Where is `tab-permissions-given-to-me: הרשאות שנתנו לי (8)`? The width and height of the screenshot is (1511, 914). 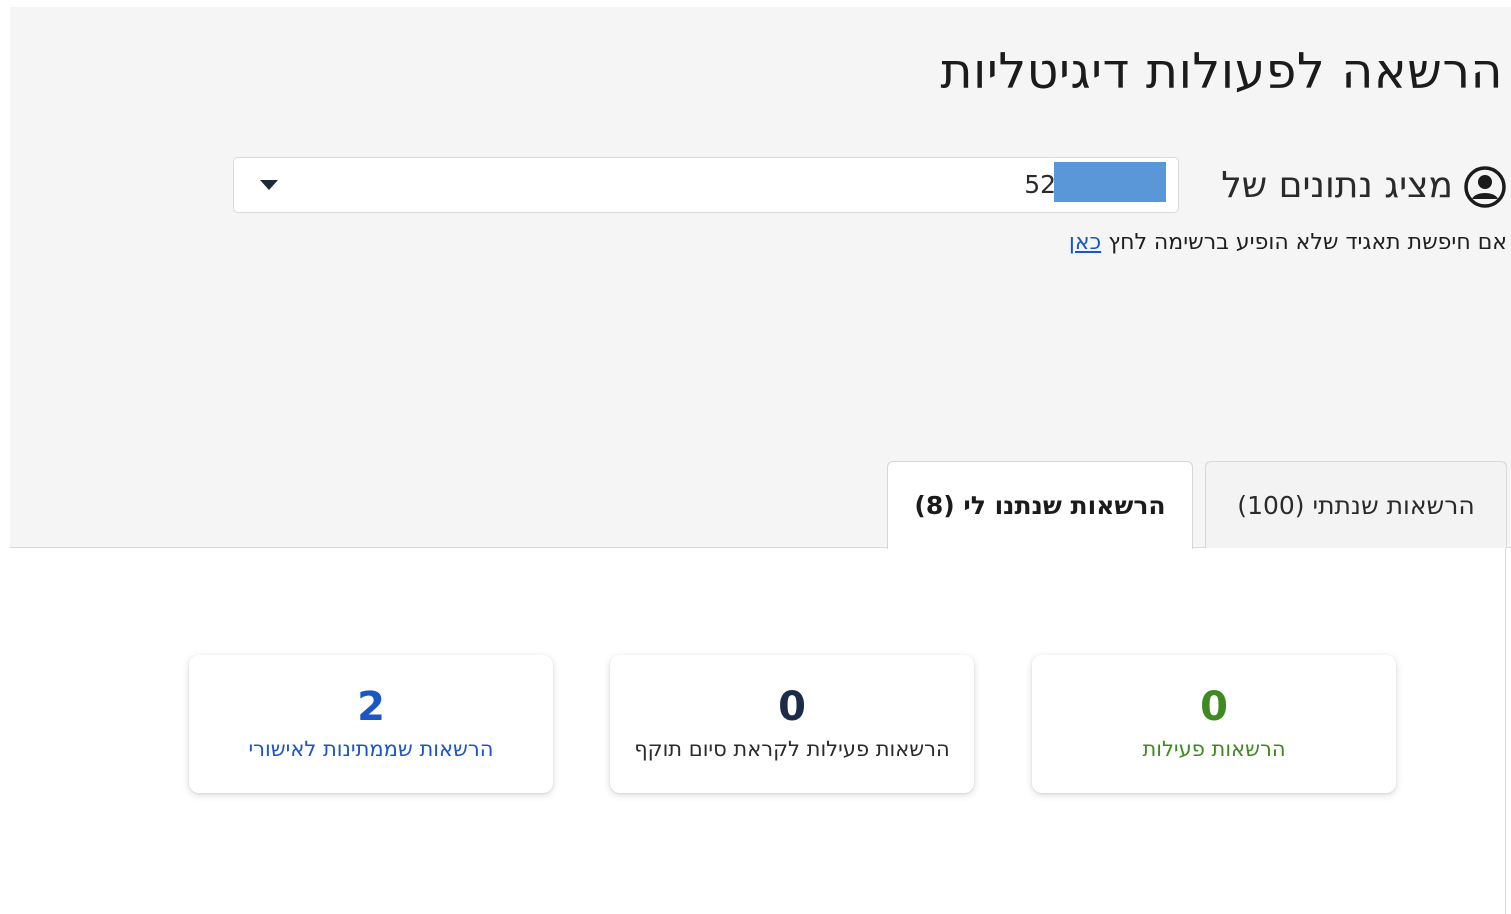
tab-permissions-given-to-me: הרשאות שנתנו לי (8) is located at coordinates (1040, 505).